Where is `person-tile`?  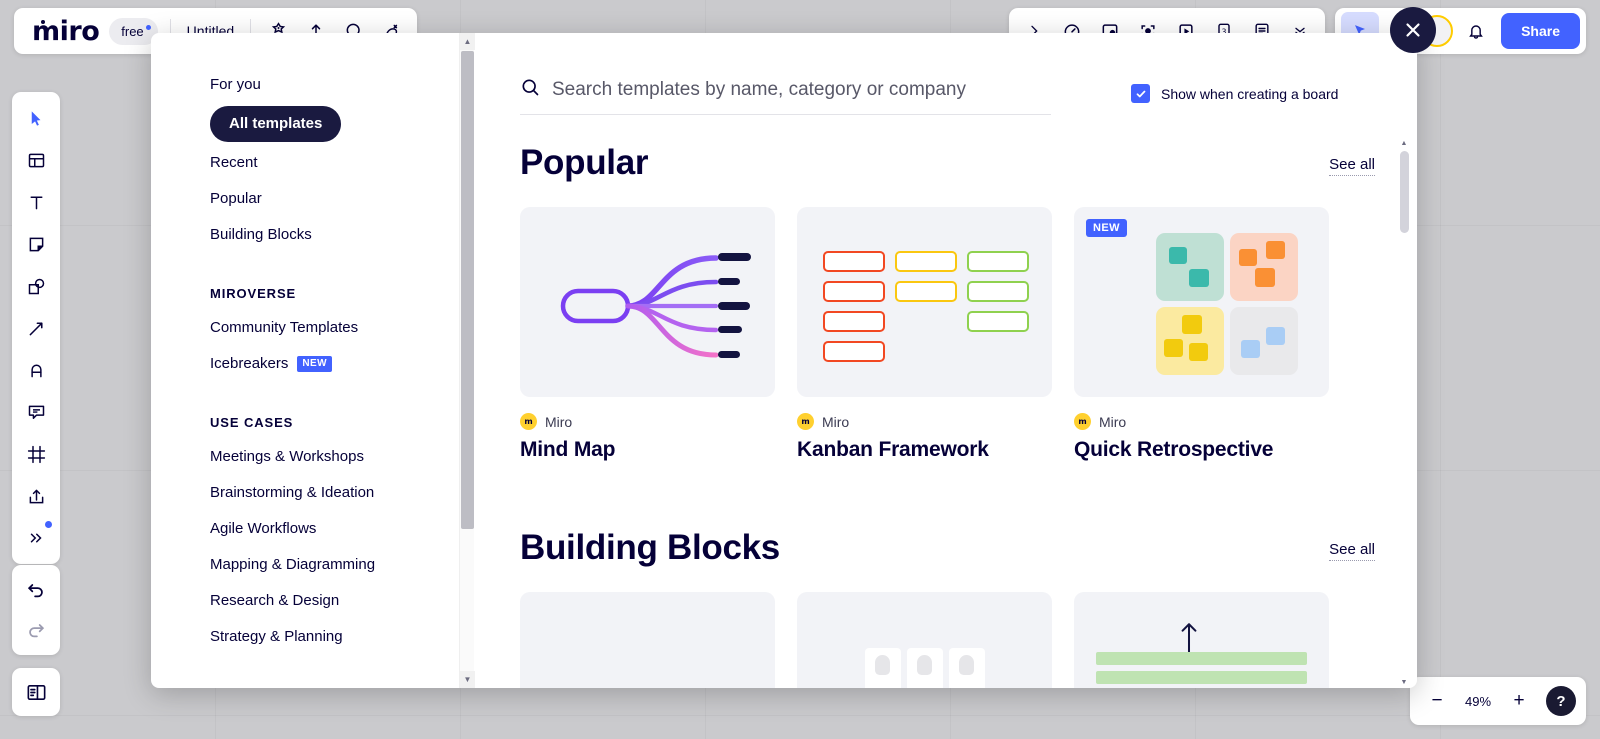 person-tile is located at coordinates (882, 668).